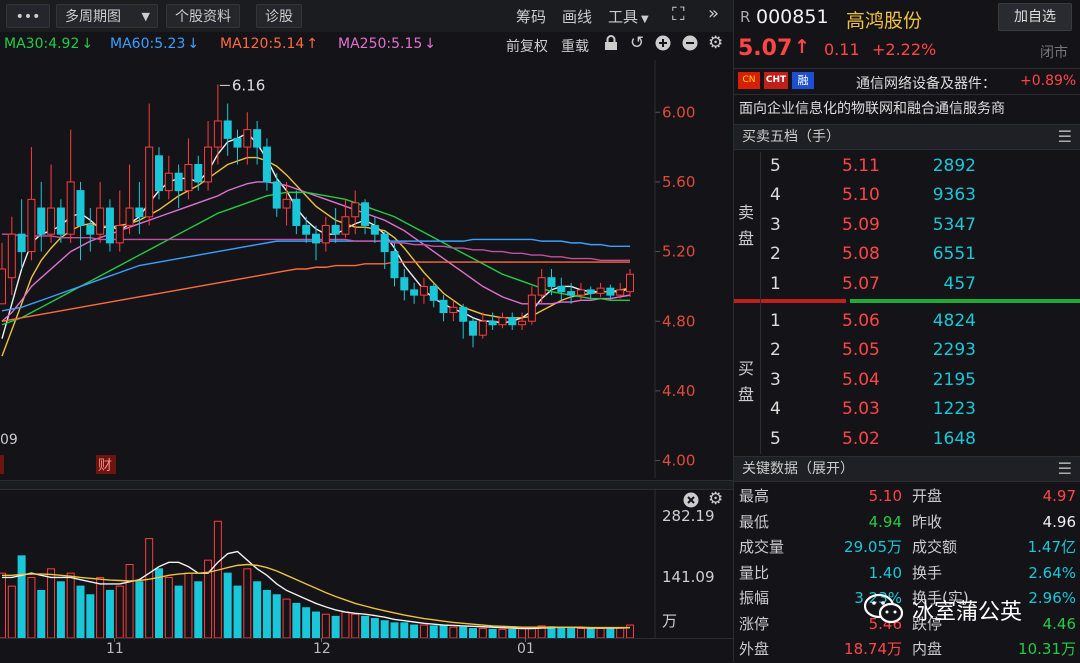  Describe the element at coordinates (965, 301) in the screenshot. I see `bid-ratio` at that location.